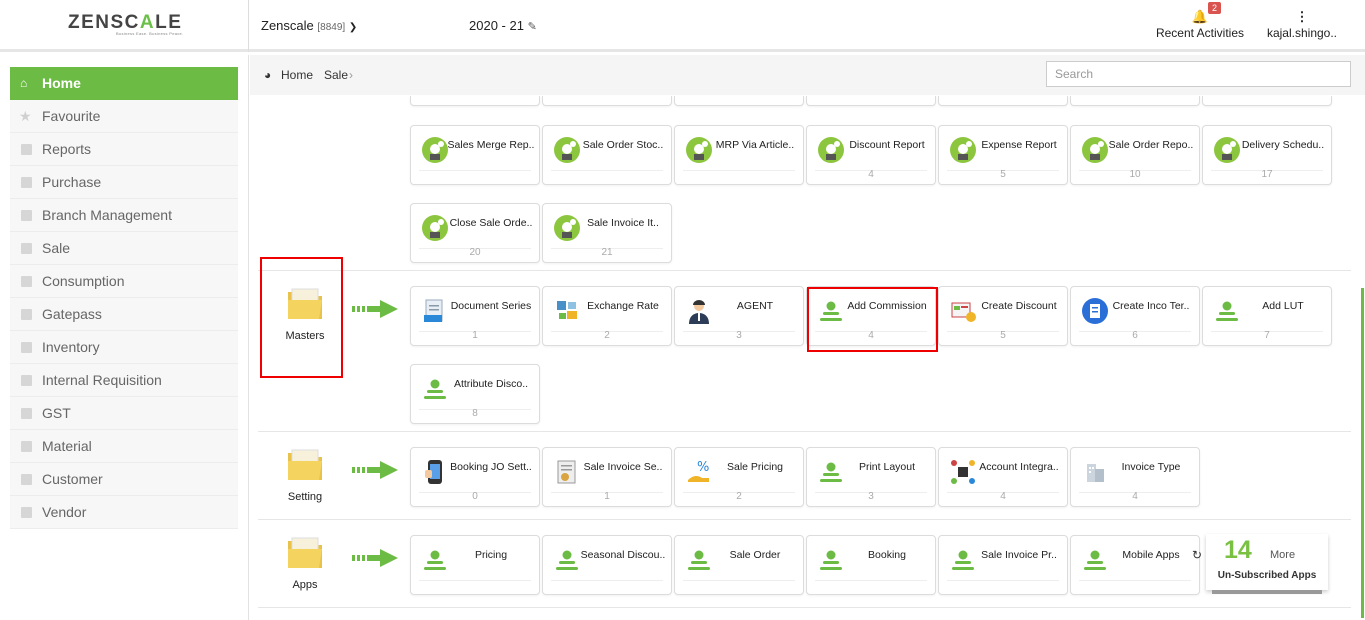  What do you see at coordinates (887, 145) in the screenshot?
I see `tile-label: Discount Report` at bounding box center [887, 145].